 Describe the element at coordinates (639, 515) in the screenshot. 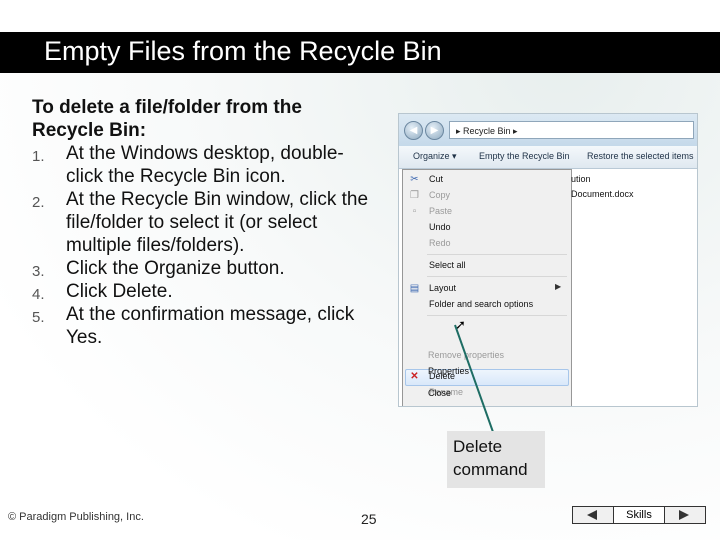

I see `skills-button: Skills` at that location.